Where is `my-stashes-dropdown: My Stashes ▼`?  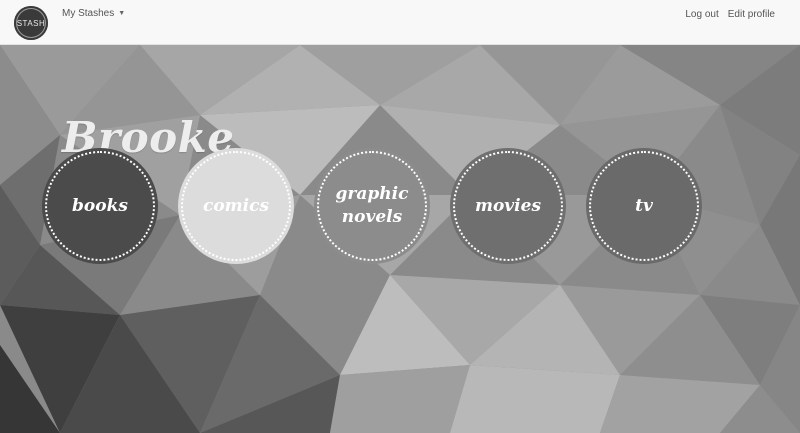 my-stashes-dropdown: My Stashes ▼ is located at coordinates (93, 13).